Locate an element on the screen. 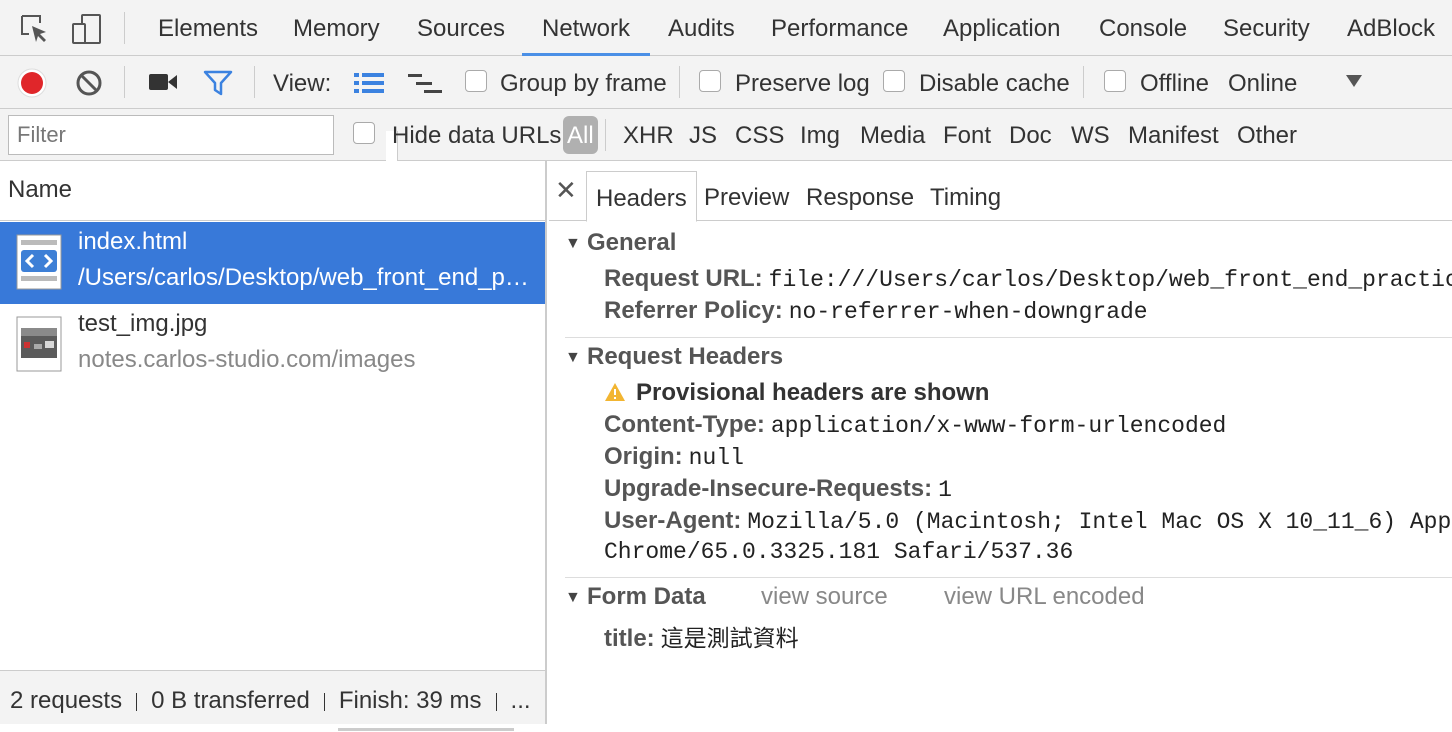 This screenshot has height=732, width=1452. large-rows-icon is located at coordinates (369, 83).